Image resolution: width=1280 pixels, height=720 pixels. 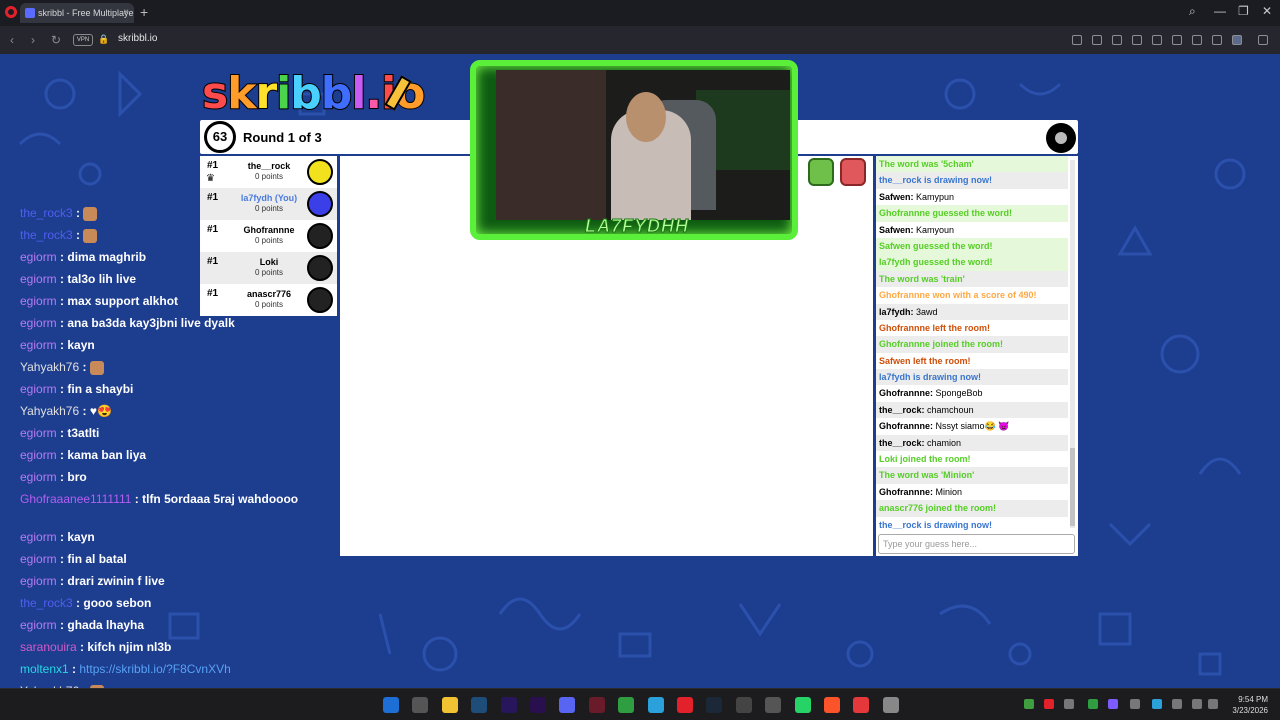 I want to click on close-window-button: ✕, so click(x=1267, y=11).